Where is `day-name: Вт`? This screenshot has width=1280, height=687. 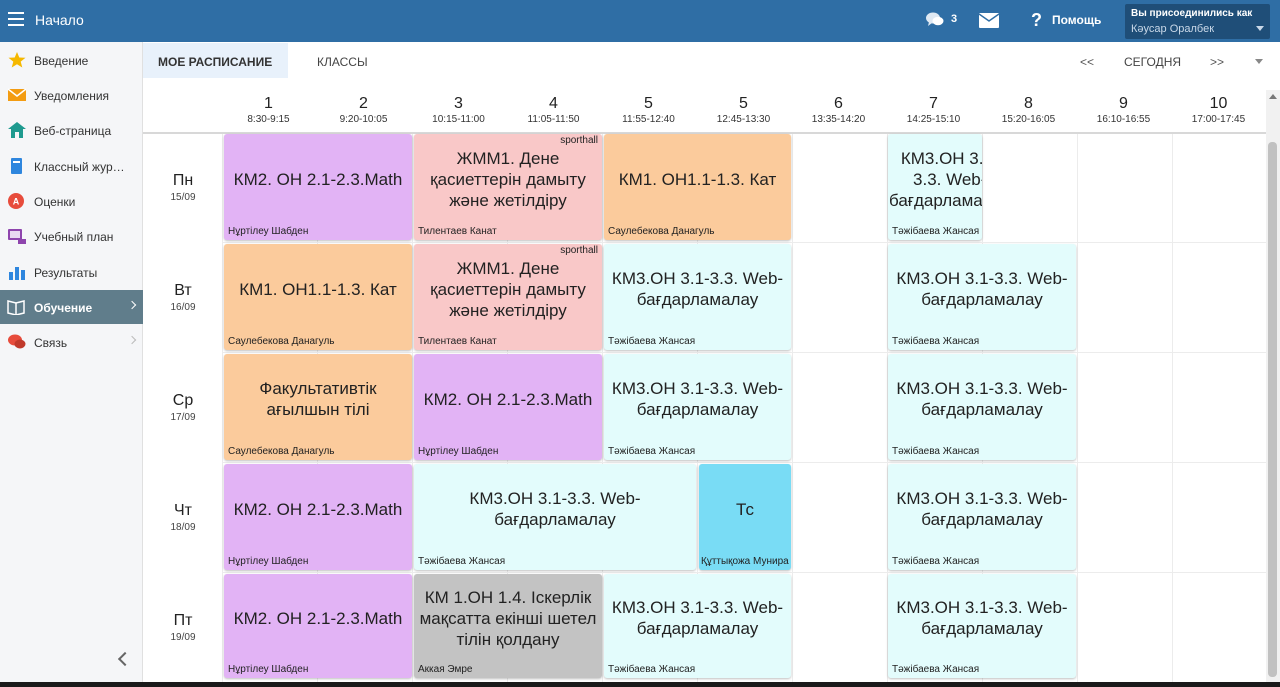
day-name: Вт is located at coordinates (183, 290).